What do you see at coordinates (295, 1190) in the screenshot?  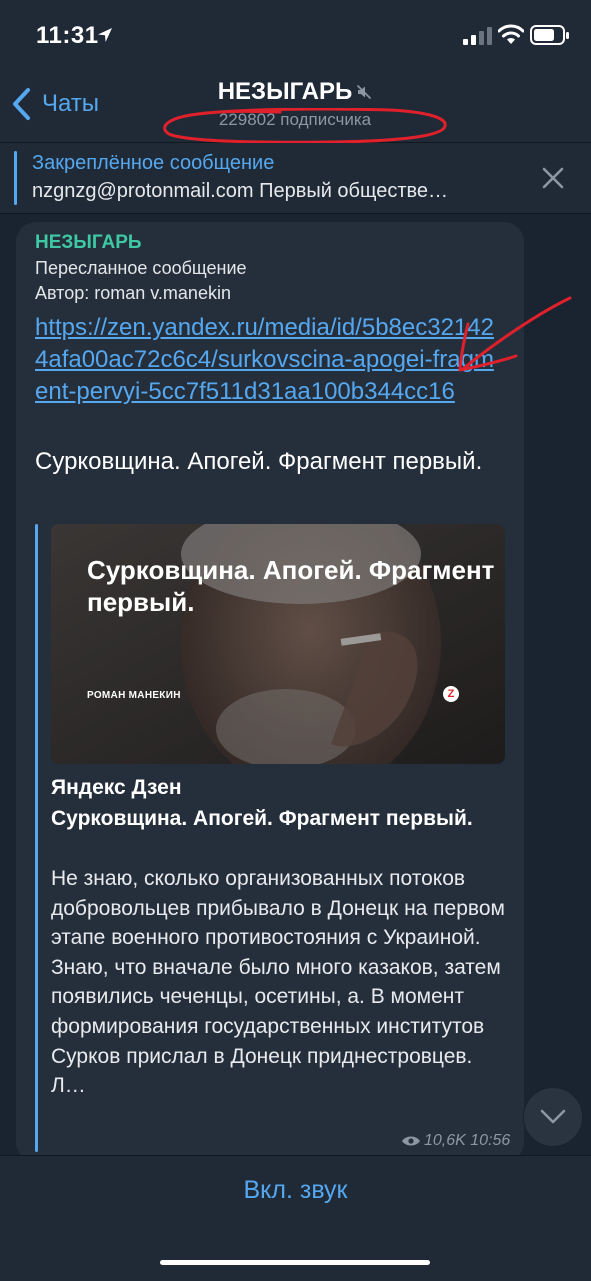 I see `unmute-button: Вкл. звук` at bounding box center [295, 1190].